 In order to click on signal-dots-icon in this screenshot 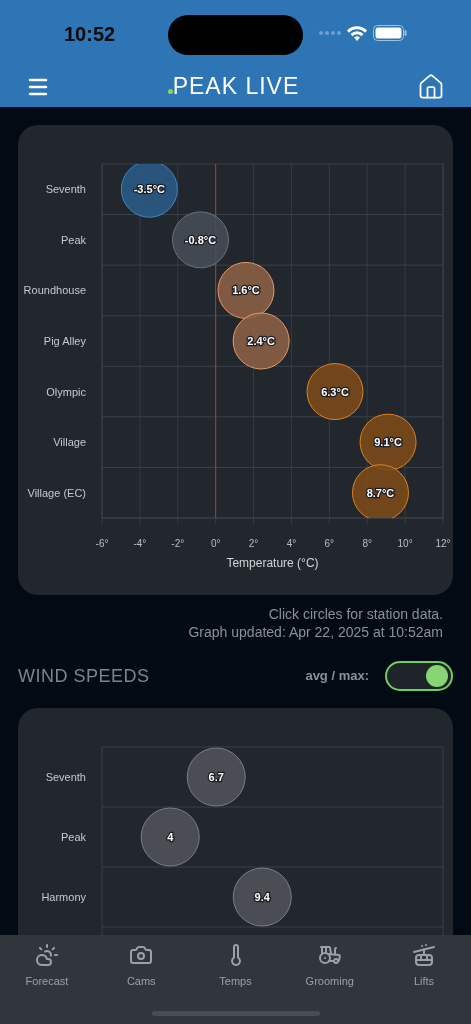, I will do `click(330, 33)`.